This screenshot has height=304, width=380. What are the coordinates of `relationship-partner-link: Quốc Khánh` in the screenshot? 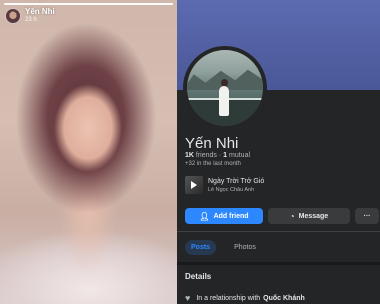 It's located at (284, 298).